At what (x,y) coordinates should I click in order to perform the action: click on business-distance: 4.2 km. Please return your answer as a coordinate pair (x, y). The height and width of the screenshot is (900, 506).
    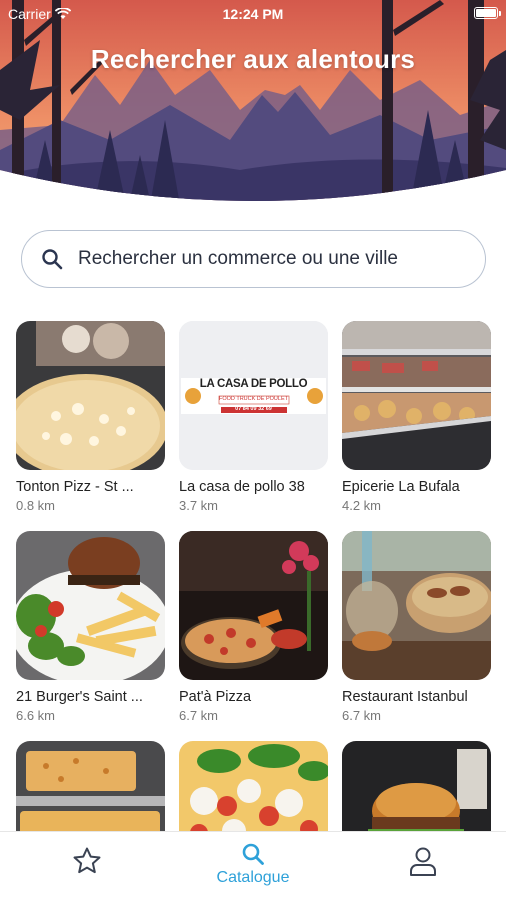
    Looking at the image, I should click on (362, 505).